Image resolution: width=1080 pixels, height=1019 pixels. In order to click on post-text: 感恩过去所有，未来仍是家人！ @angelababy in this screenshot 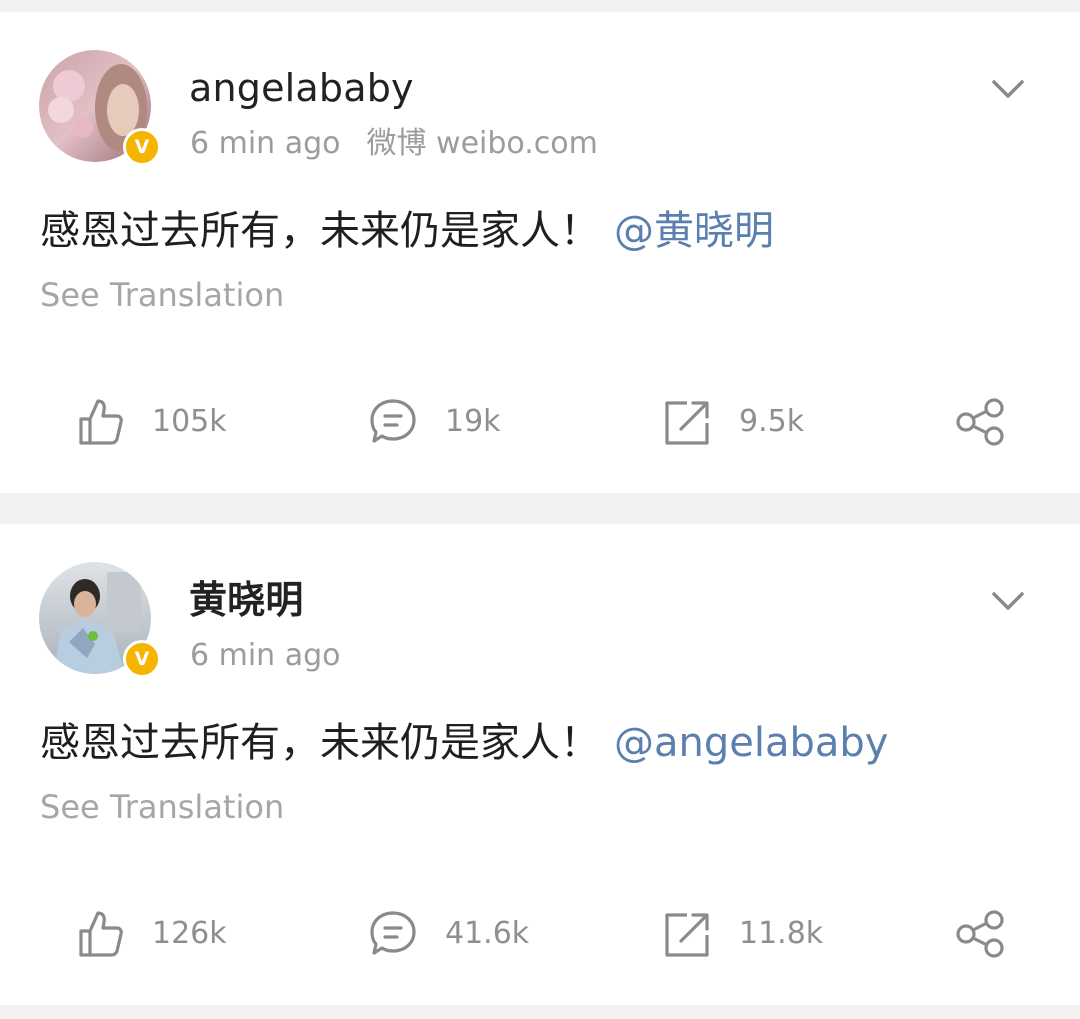, I will do `click(464, 743)`.